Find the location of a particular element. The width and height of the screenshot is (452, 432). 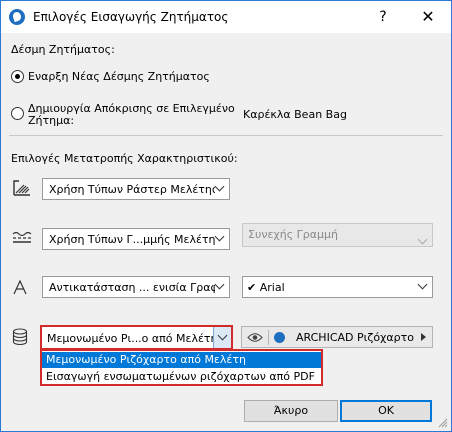

line-type-select: Συνεχής Γραμμή is located at coordinates (337, 235).